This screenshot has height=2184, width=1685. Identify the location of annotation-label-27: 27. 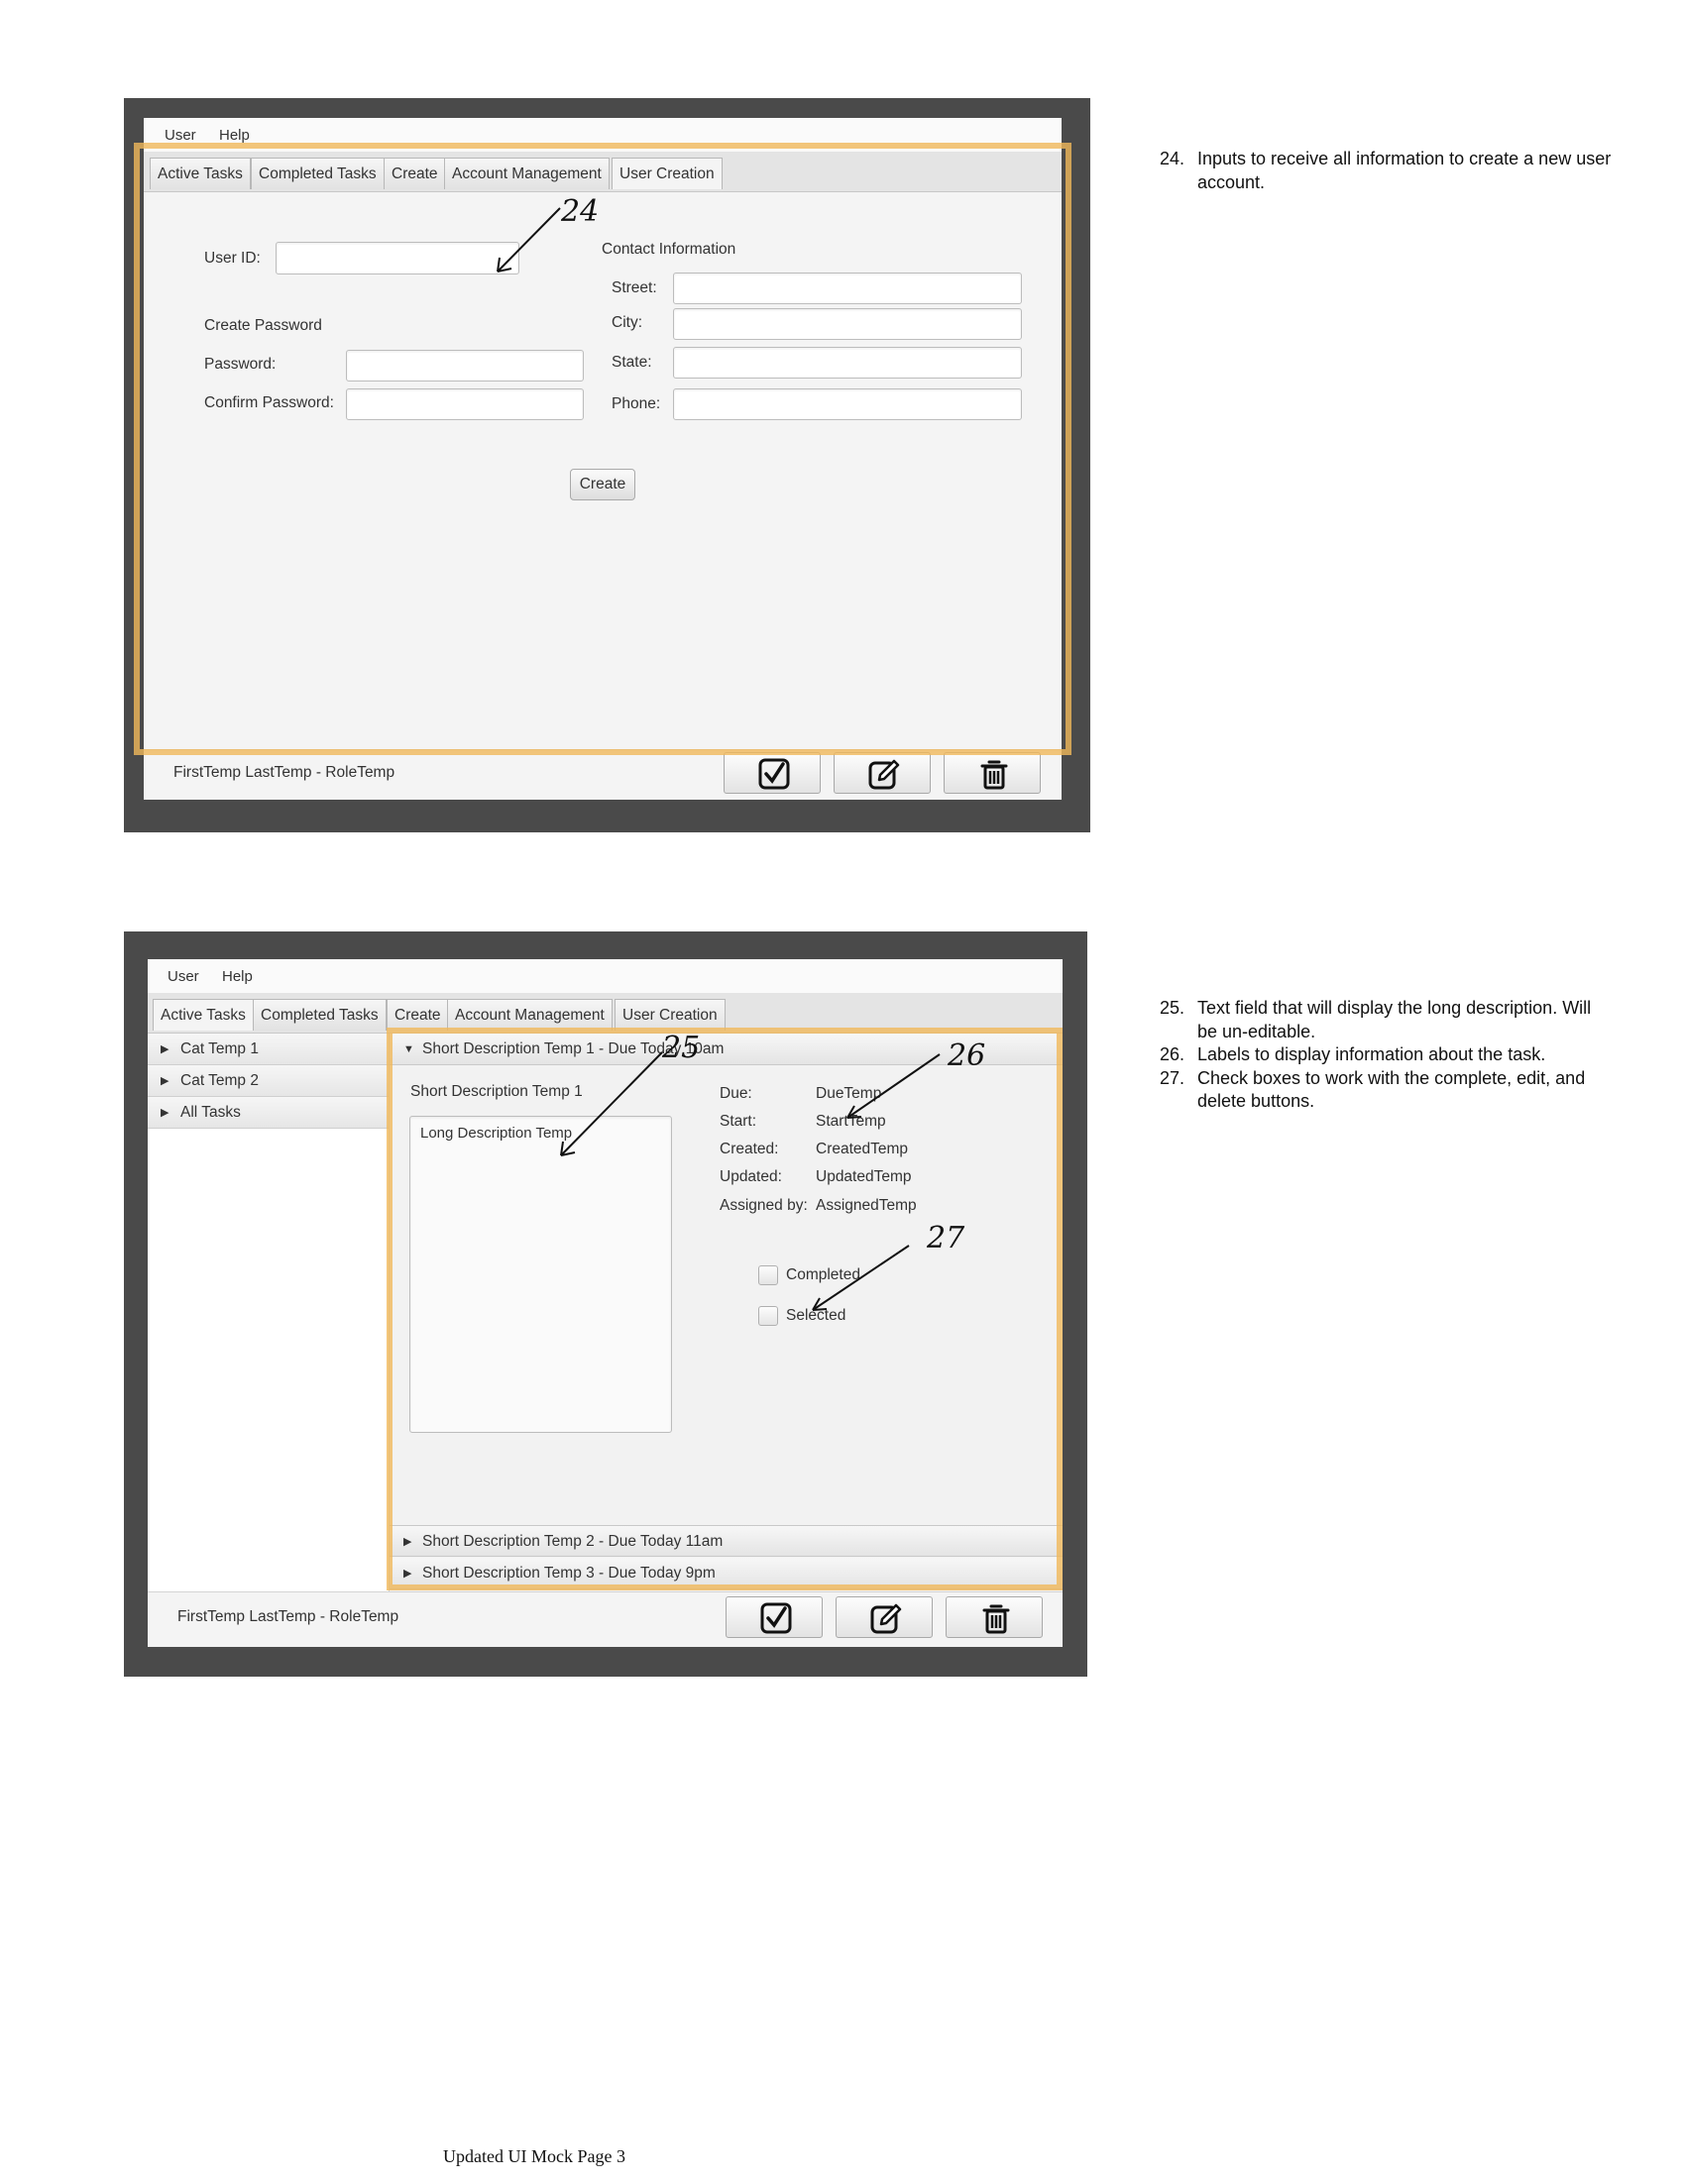
(946, 1238).